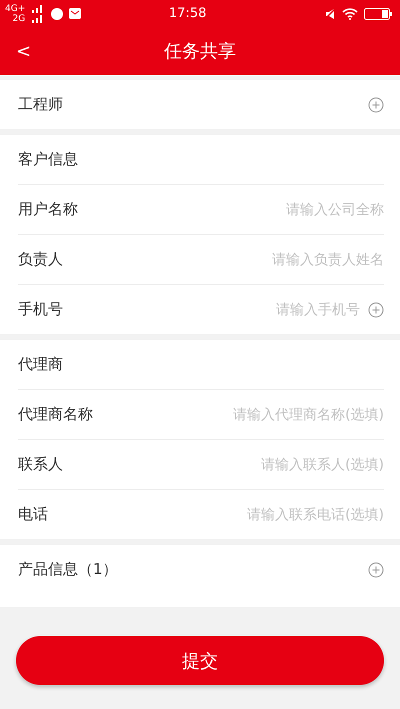  Describe the element at coordinates (264, 414) in the screenshot. I see `input-field: 请输入代理商名称(选填)` at that location.